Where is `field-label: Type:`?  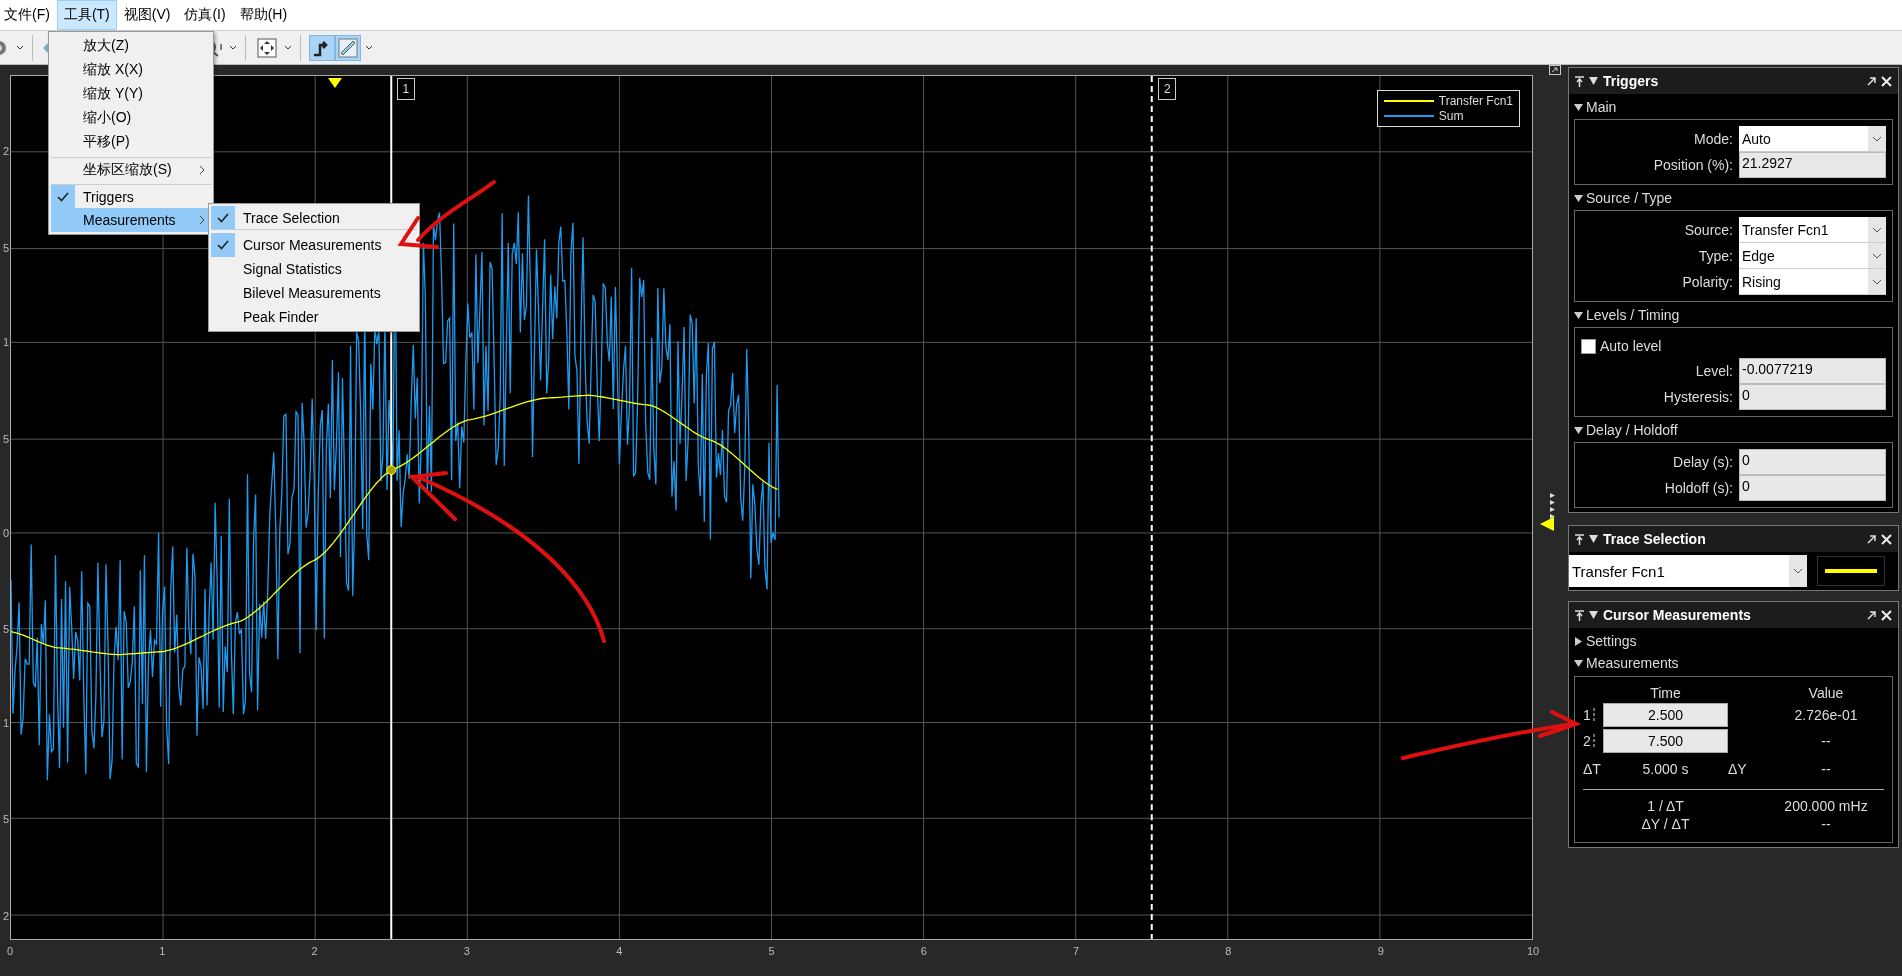 field-label: Type: is located at coordinates (1715, 256).